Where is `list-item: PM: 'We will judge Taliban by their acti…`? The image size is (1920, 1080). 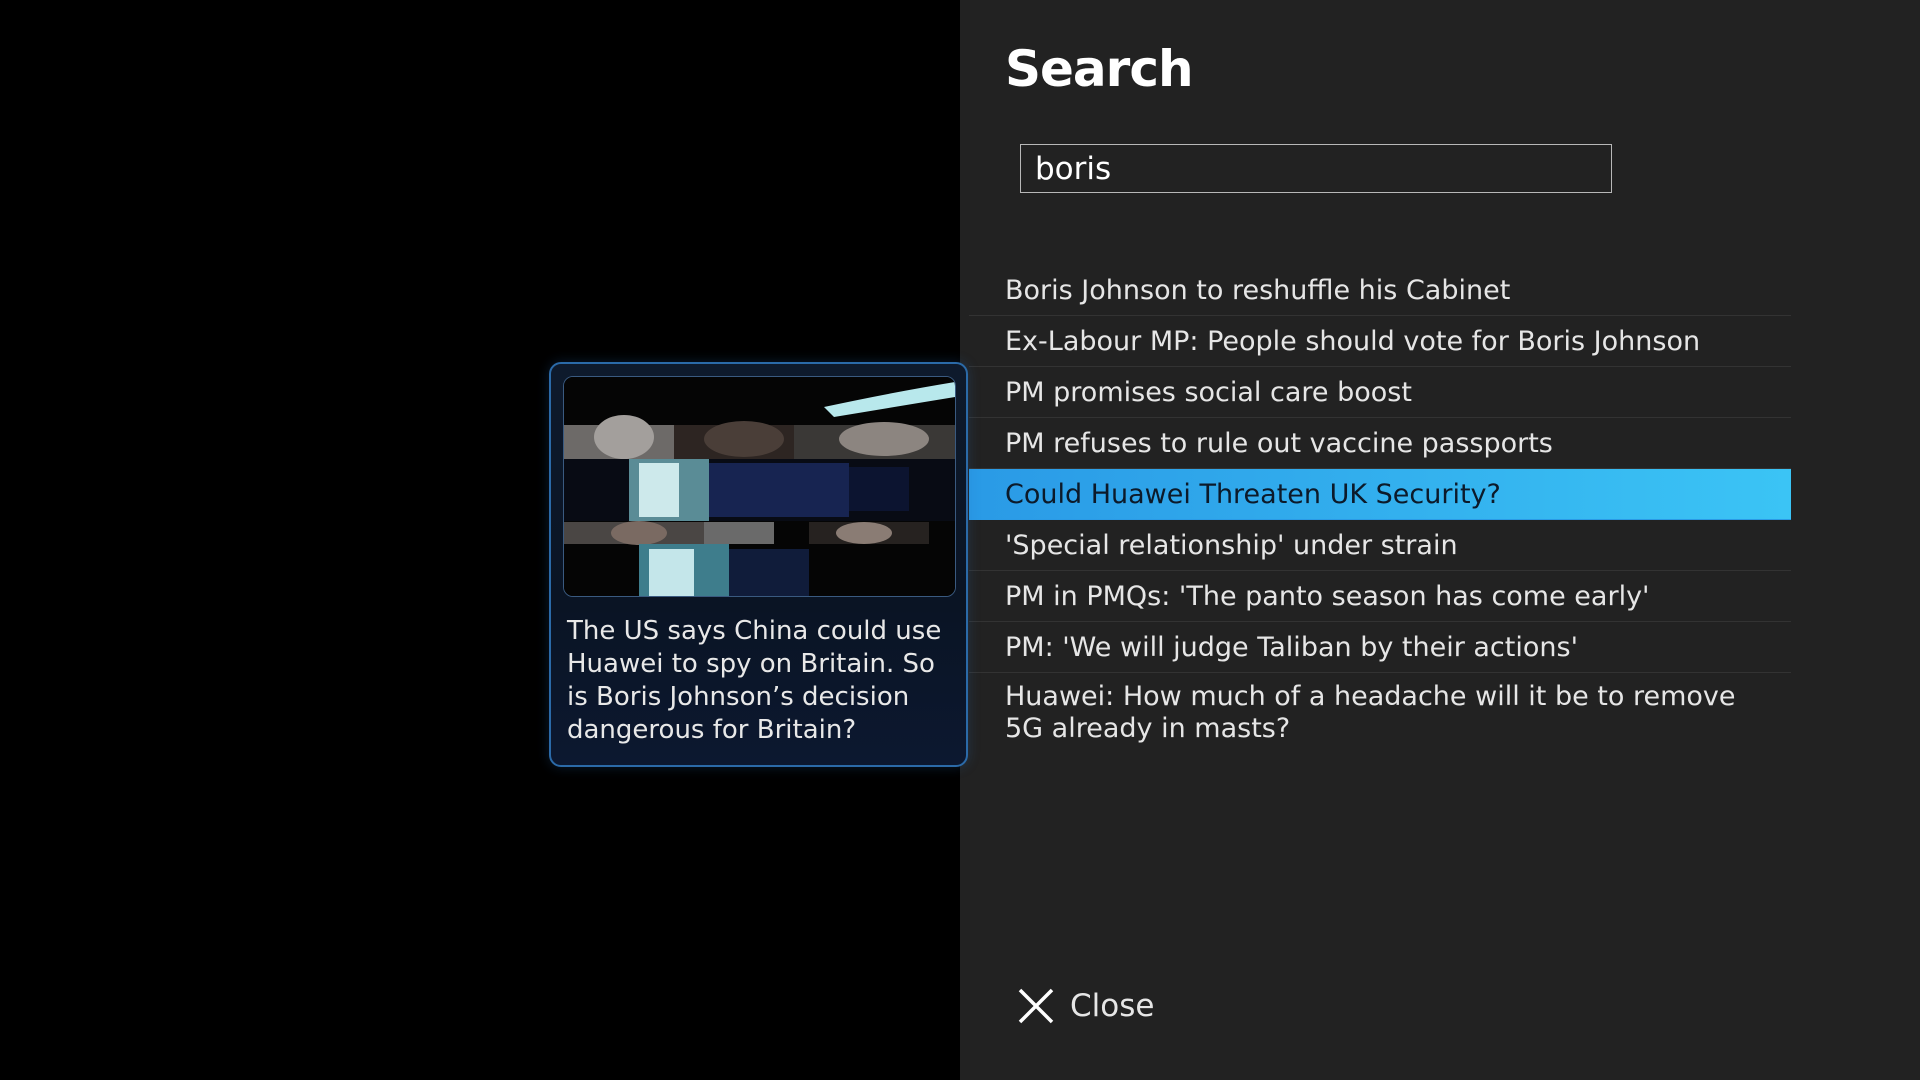
list-item: PM: 'We will judge Taliban by their acti… is located at coordinates (1380, 647).